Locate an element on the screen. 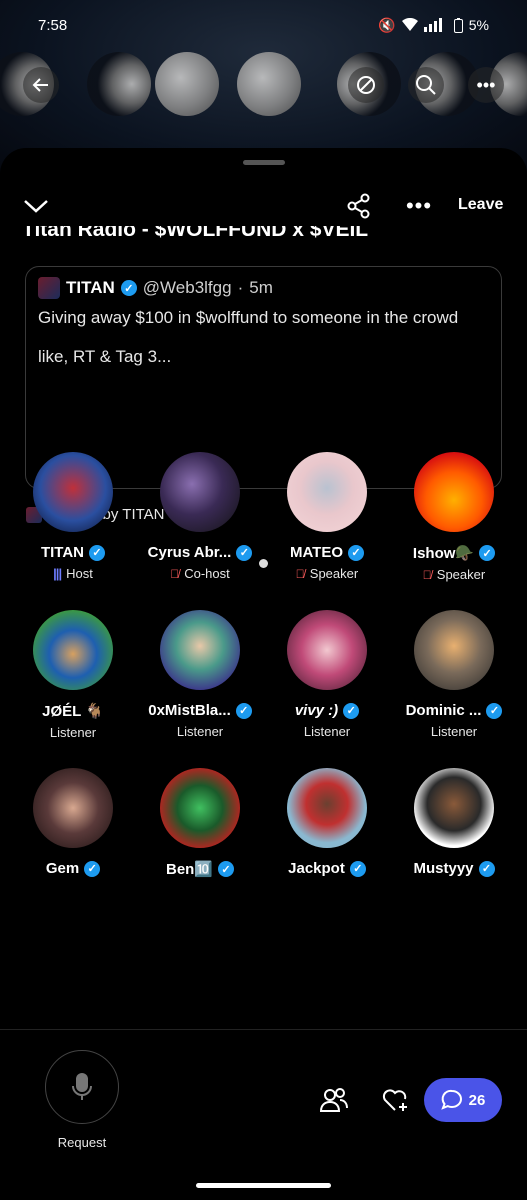  participant: TITAN ✓ ||| Host is located at coordinates (73, 516).